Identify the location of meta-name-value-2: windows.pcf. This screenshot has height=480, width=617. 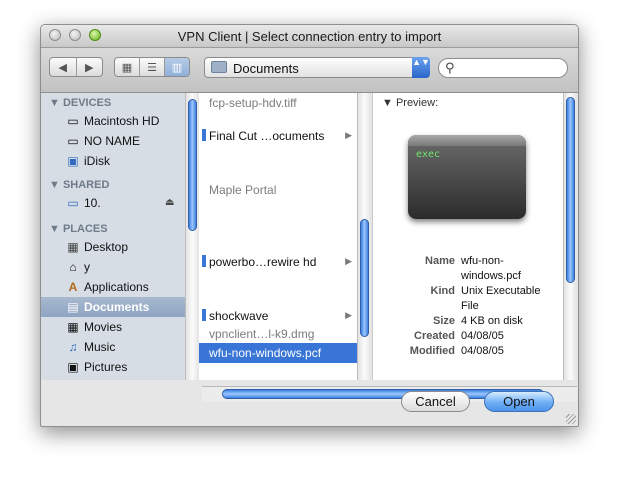
(491, 276).